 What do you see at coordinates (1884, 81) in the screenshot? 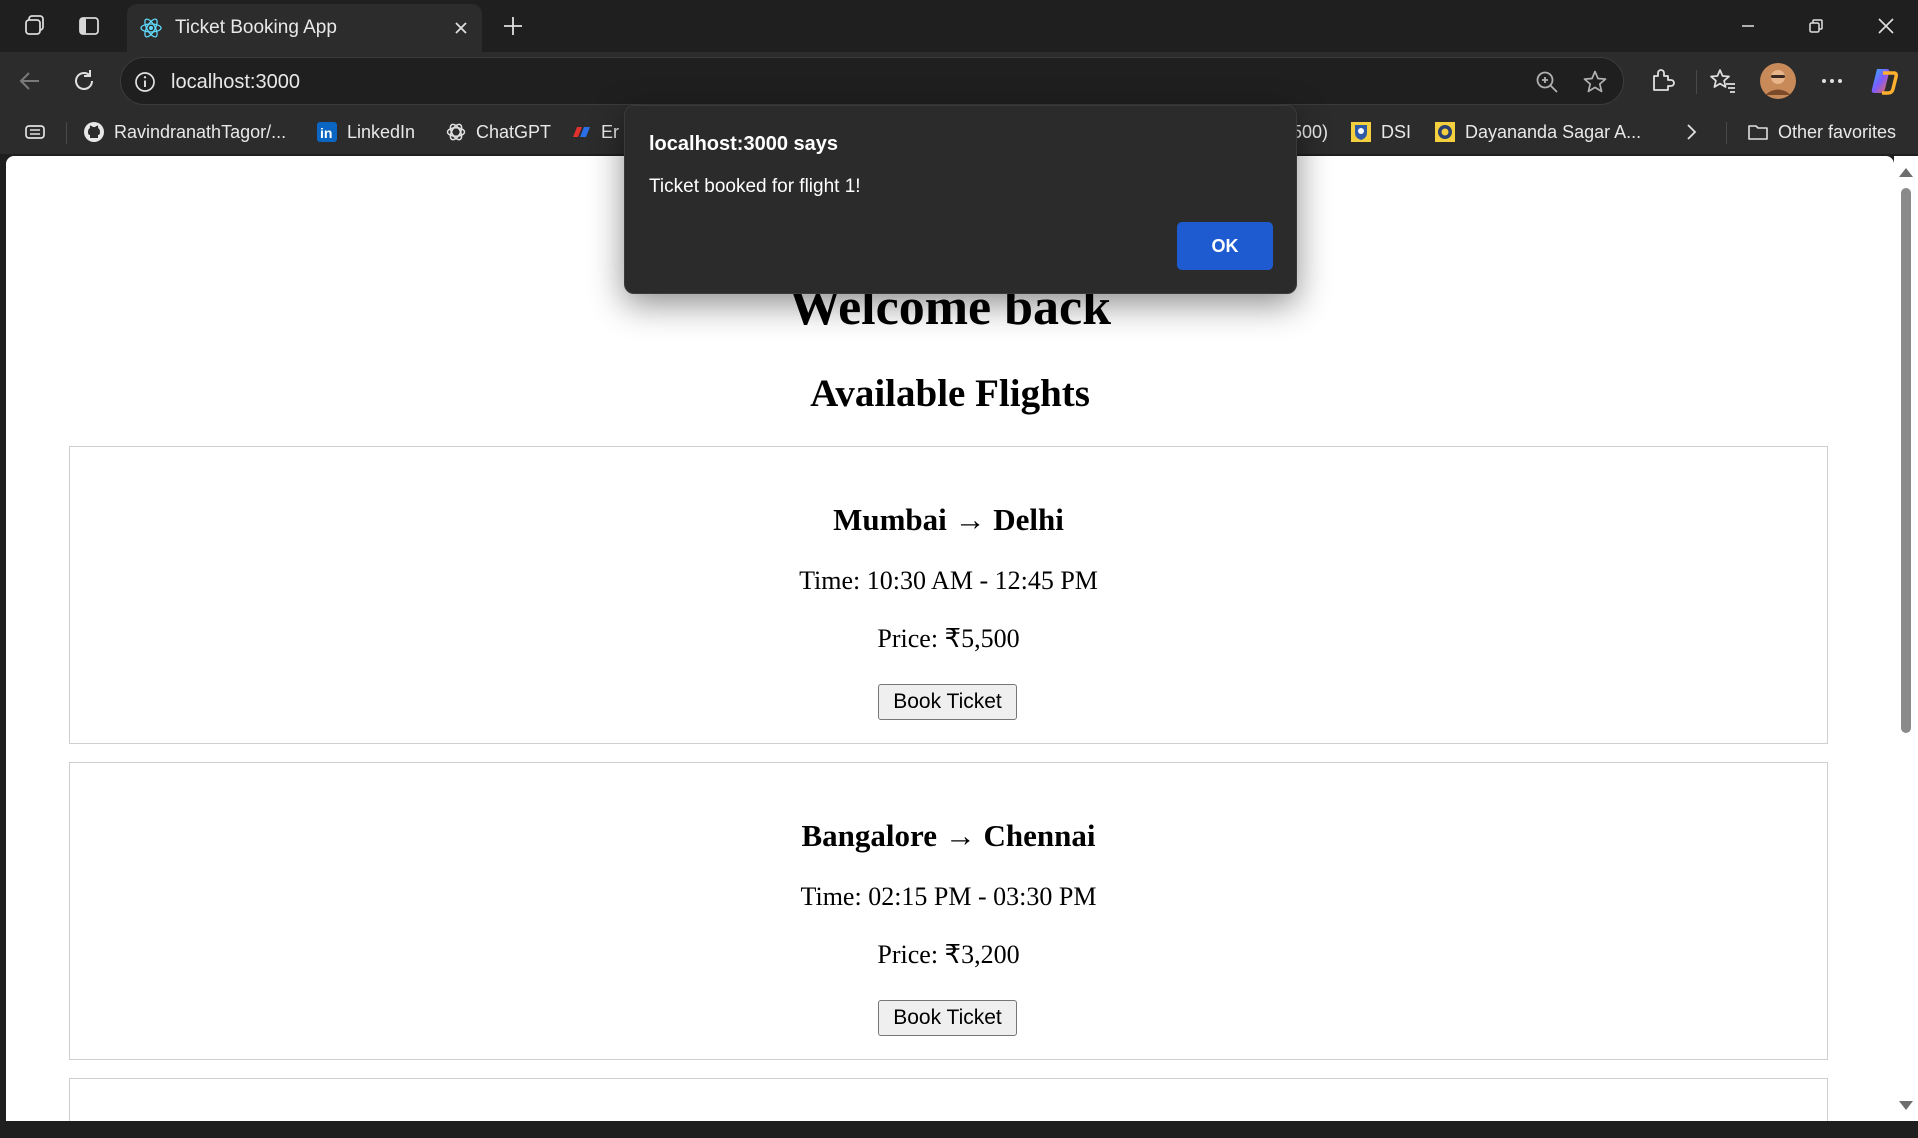
I see `copilot-icon` at bounding box center [1884, 81].